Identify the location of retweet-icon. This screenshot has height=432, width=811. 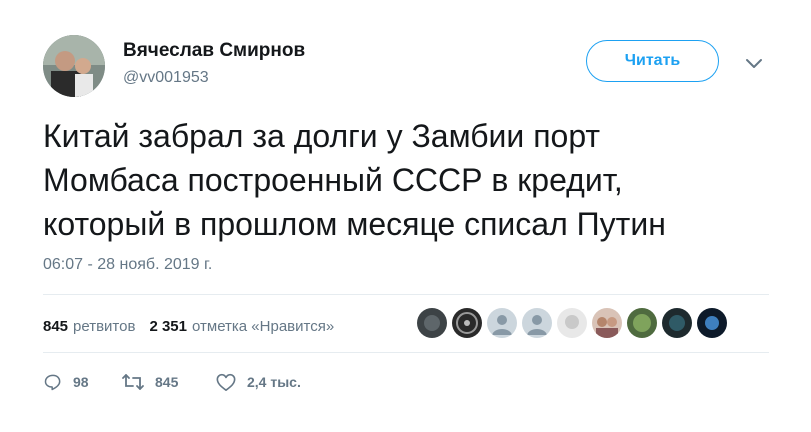
(133, 382).